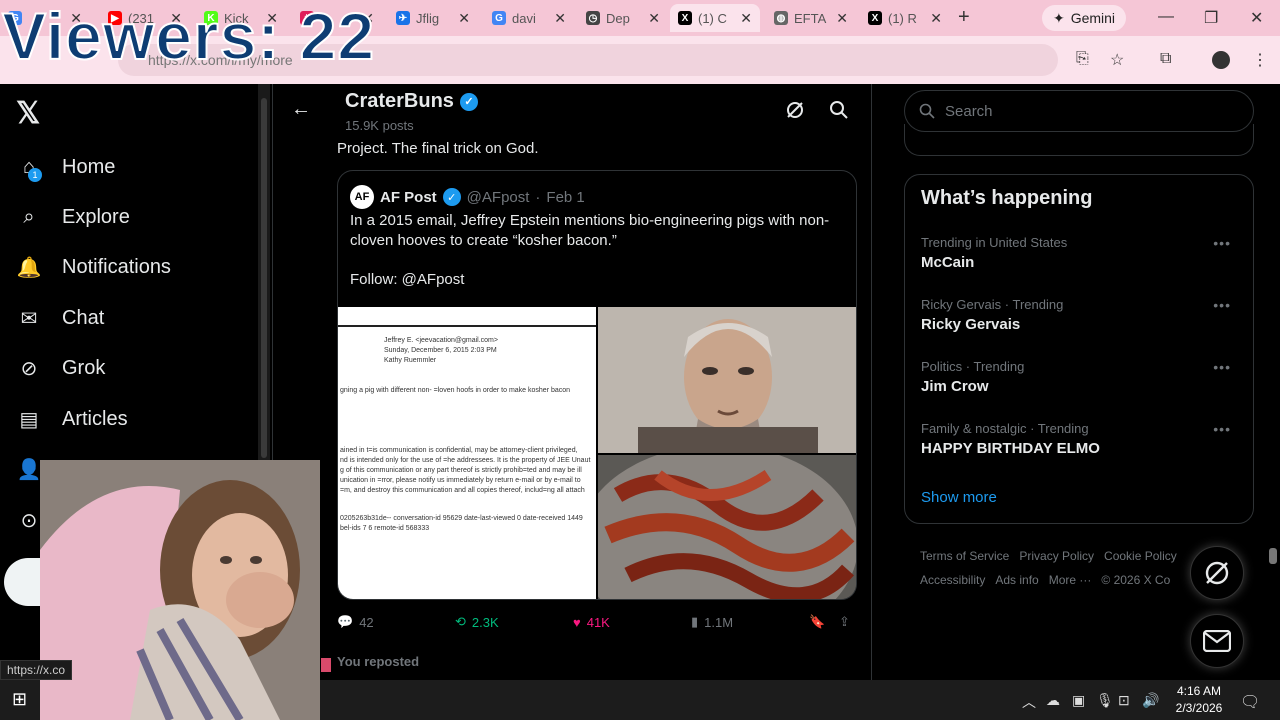 The image size is (1280, 720). What do you see at coordinates (1256, 18) in the screenshot?
I see `close-window-icon: ✕` at bounding box center [1256, 18].